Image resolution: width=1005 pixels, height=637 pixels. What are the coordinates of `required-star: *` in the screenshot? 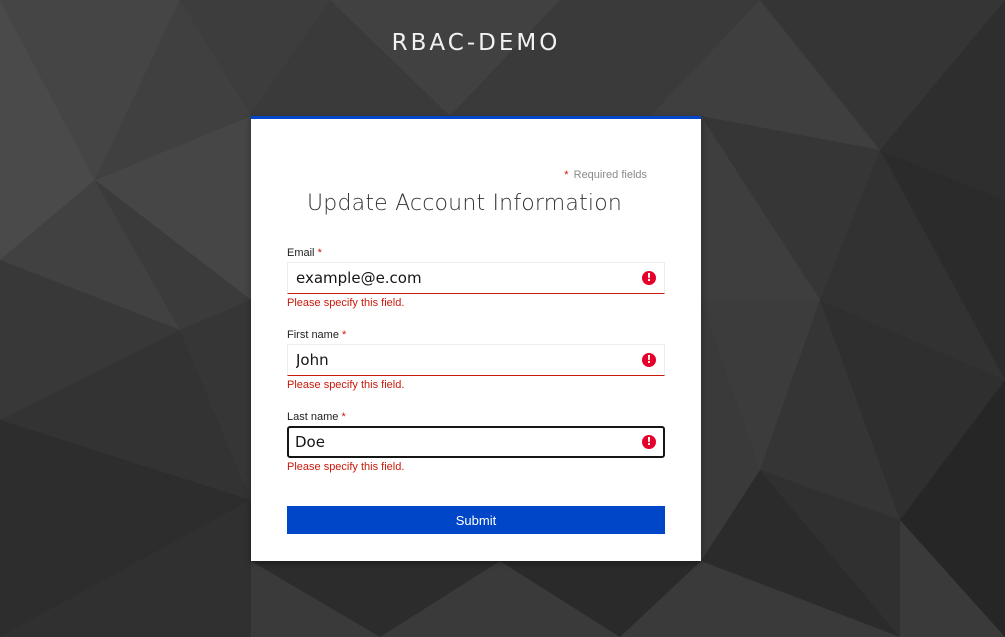 It's located at (566, 175).